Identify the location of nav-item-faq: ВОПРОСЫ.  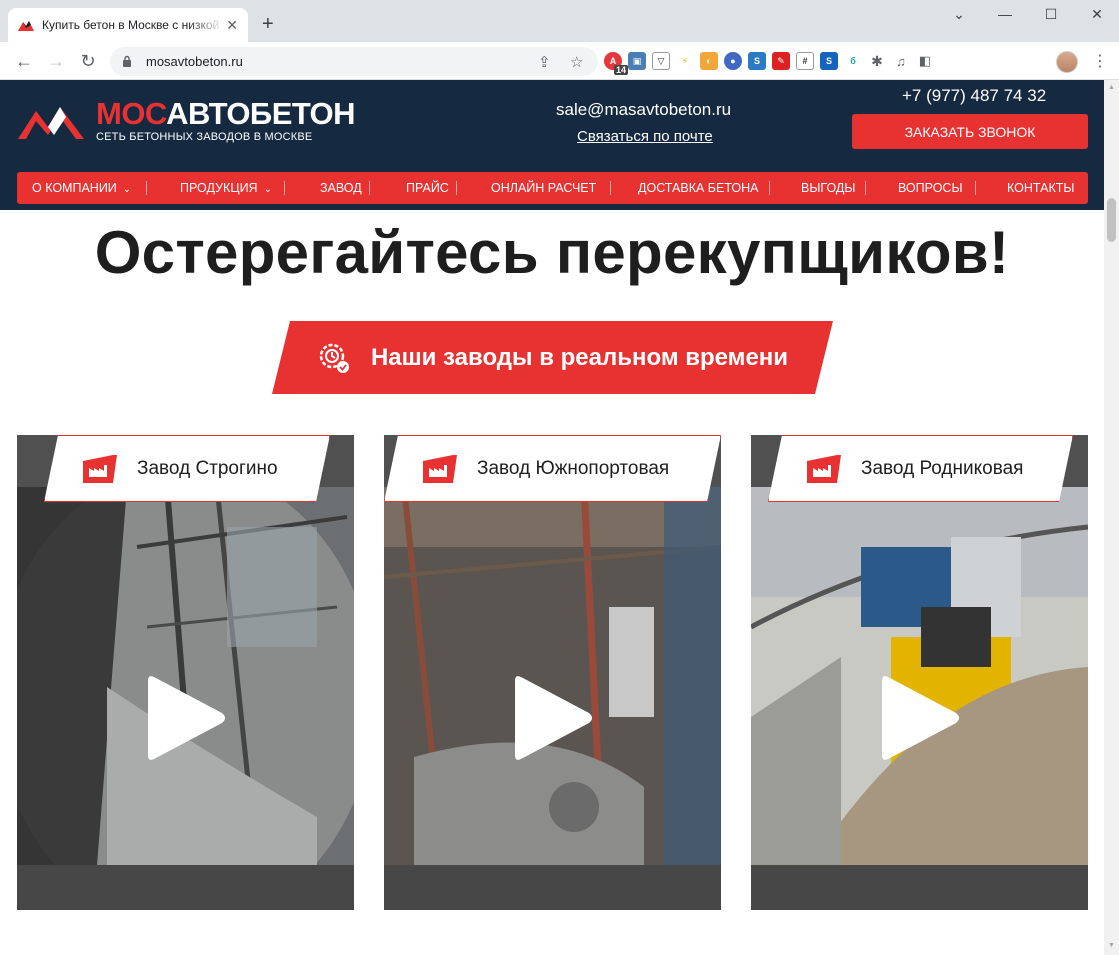
(930, 188).